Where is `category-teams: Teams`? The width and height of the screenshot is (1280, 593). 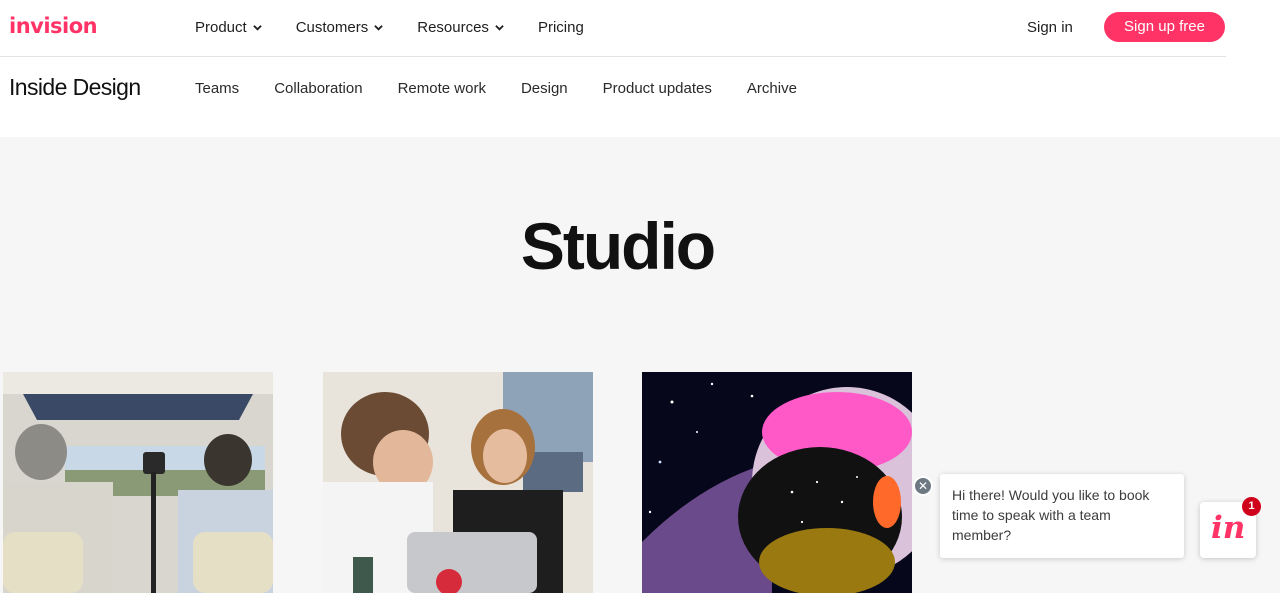
category-teams: Teams is located at coordinates (217, 88).